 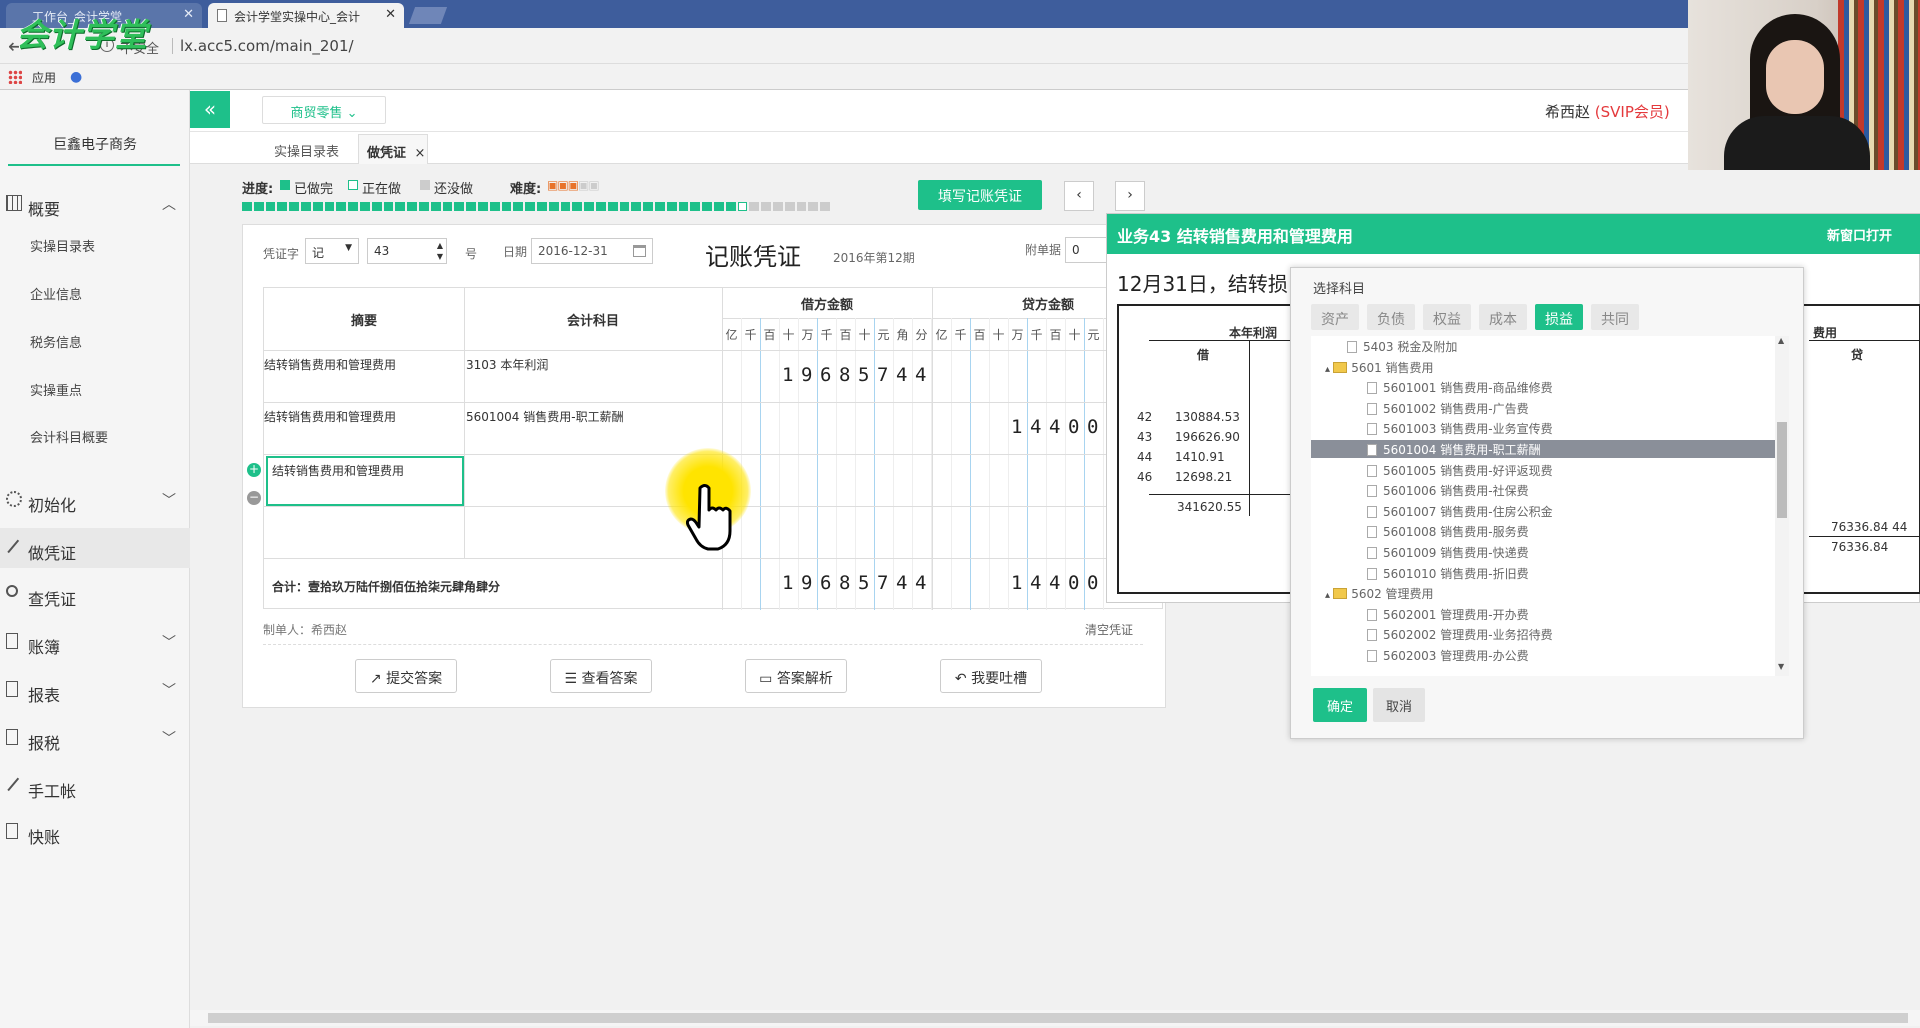 What do you see at coordinates (991, 676) in the screenshot?
I see `feedback-button: ↶ 我要吐槽` at bounding box center [991, 676].